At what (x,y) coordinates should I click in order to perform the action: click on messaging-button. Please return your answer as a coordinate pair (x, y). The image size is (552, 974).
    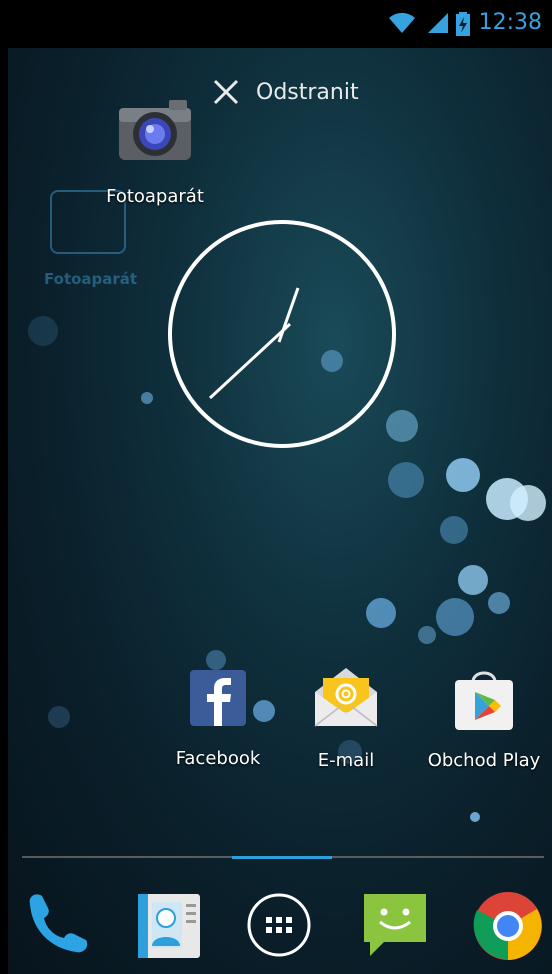
    Looking at the image, I should click on (395, 925).